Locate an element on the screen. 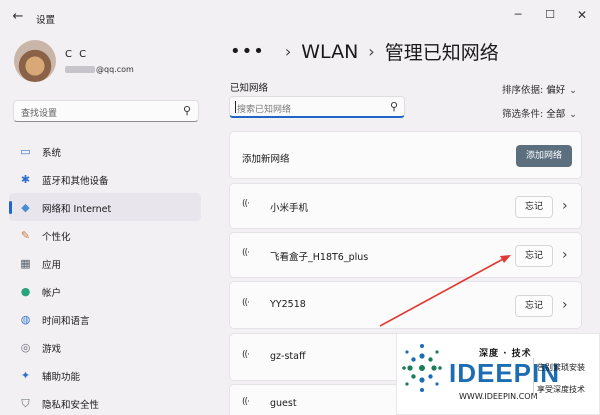 The width and height of the screenshot is (600, 415). watermark-divider is located at coordinates (533, 378).